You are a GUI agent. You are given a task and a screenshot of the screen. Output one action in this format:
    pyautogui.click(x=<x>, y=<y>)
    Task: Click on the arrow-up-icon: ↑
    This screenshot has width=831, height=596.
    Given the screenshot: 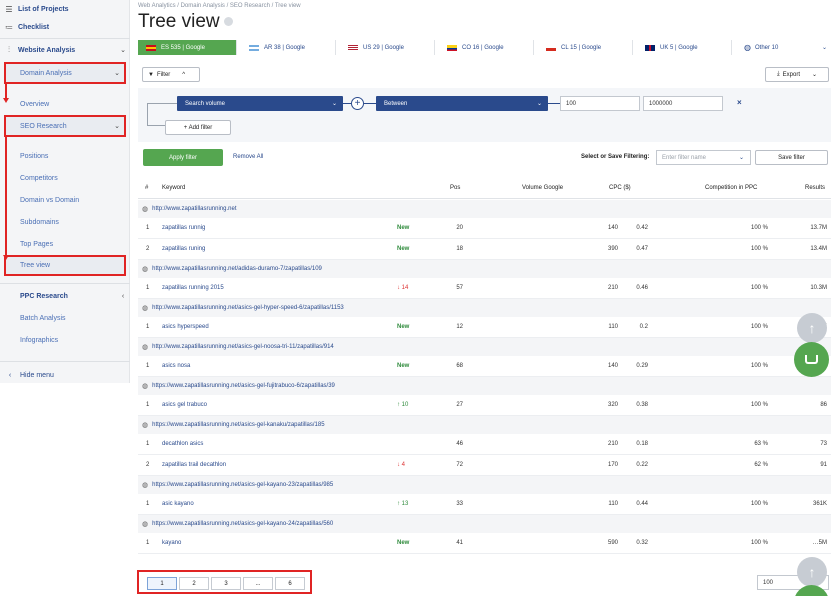 What is the action you would take?
    pyautogui.click(x=812, y=328)
    